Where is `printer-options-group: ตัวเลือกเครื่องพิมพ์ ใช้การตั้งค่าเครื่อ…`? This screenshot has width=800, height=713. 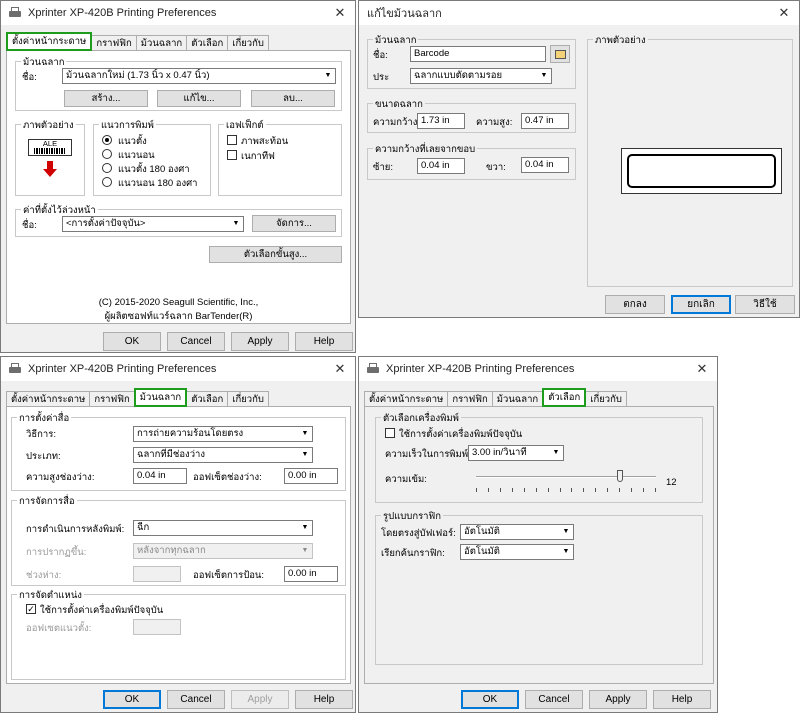
printer-options-group: ตัวเลือกเครื่องพิมพ์ ใช้การตั้งค่าเครื่อ… is located at coordinates (539, 457).